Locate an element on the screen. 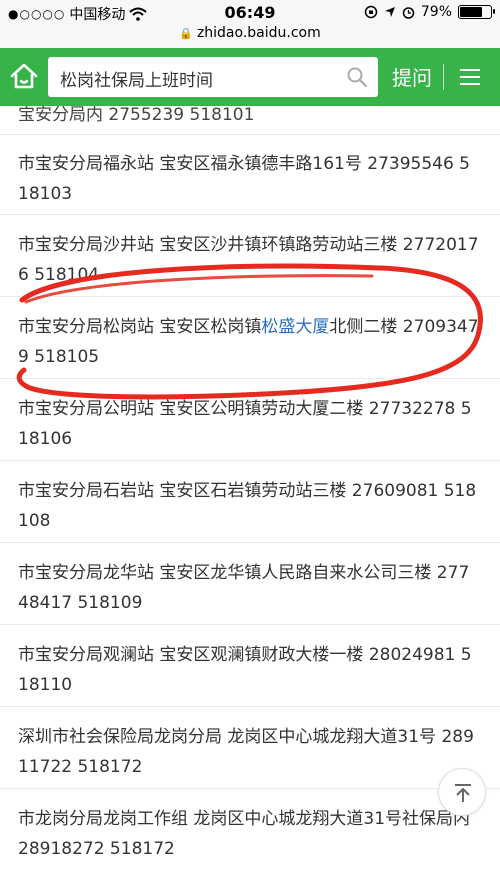 The image size is (500, 890). lock-icon: 🔒 is located at coordinates (186, 33).